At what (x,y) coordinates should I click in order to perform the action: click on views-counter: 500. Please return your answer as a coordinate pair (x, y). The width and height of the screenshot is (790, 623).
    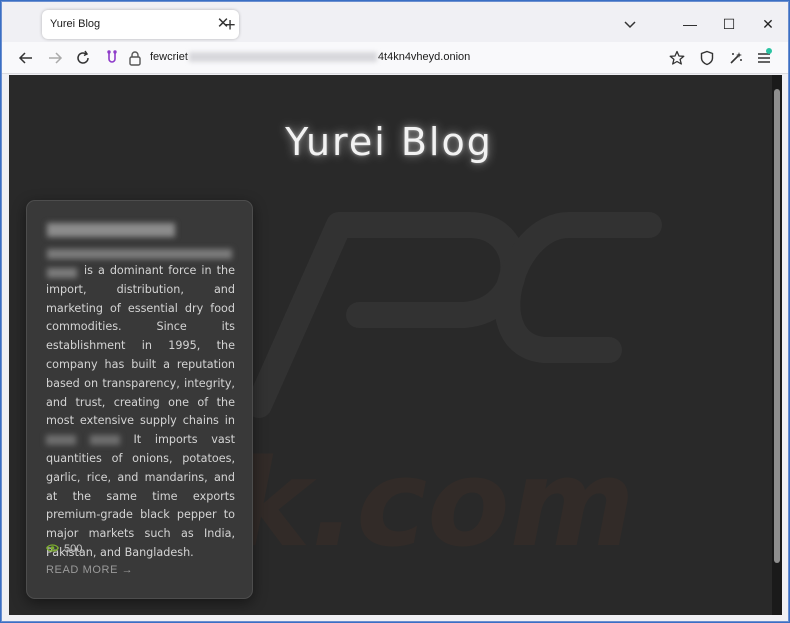
    Looking at the image, I should click on (64, 549).